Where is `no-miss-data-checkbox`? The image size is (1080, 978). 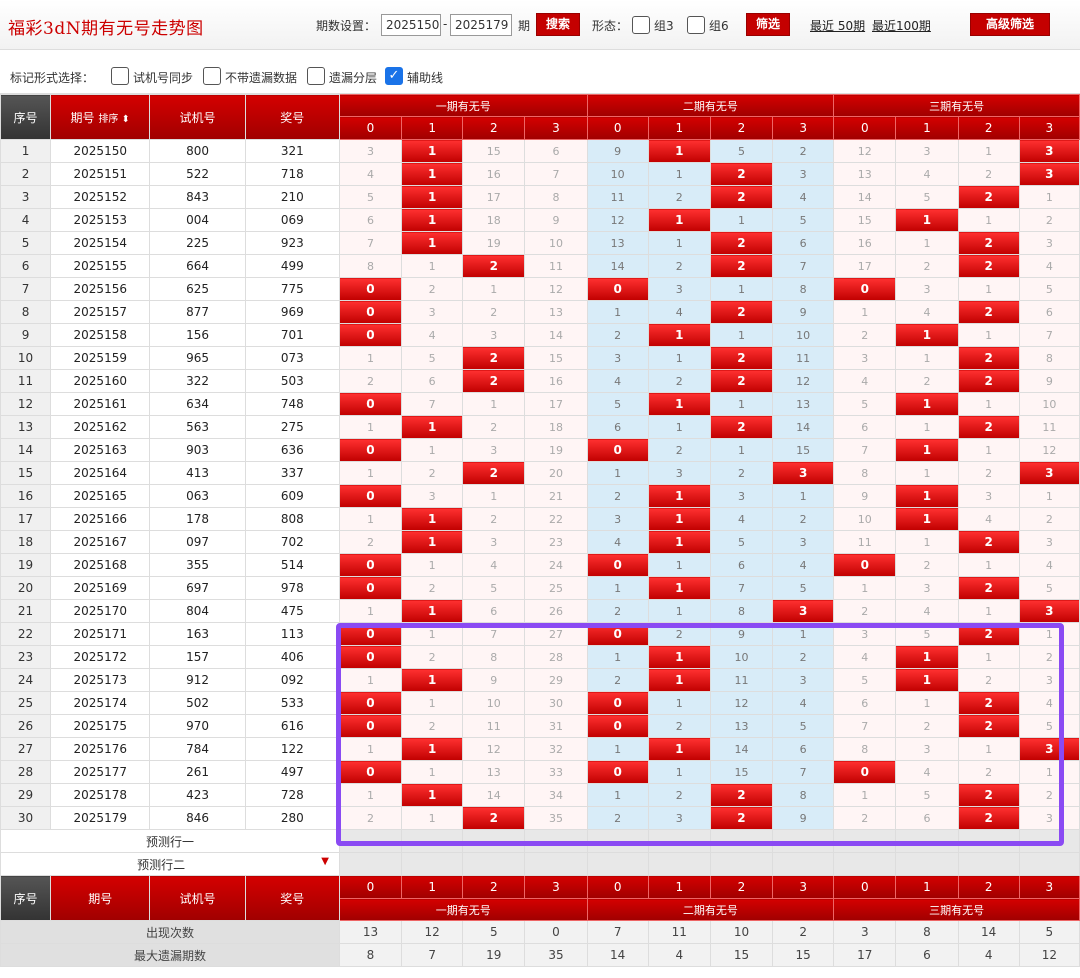 no-miss-data-checkbox is located at coordinates (212, 76).